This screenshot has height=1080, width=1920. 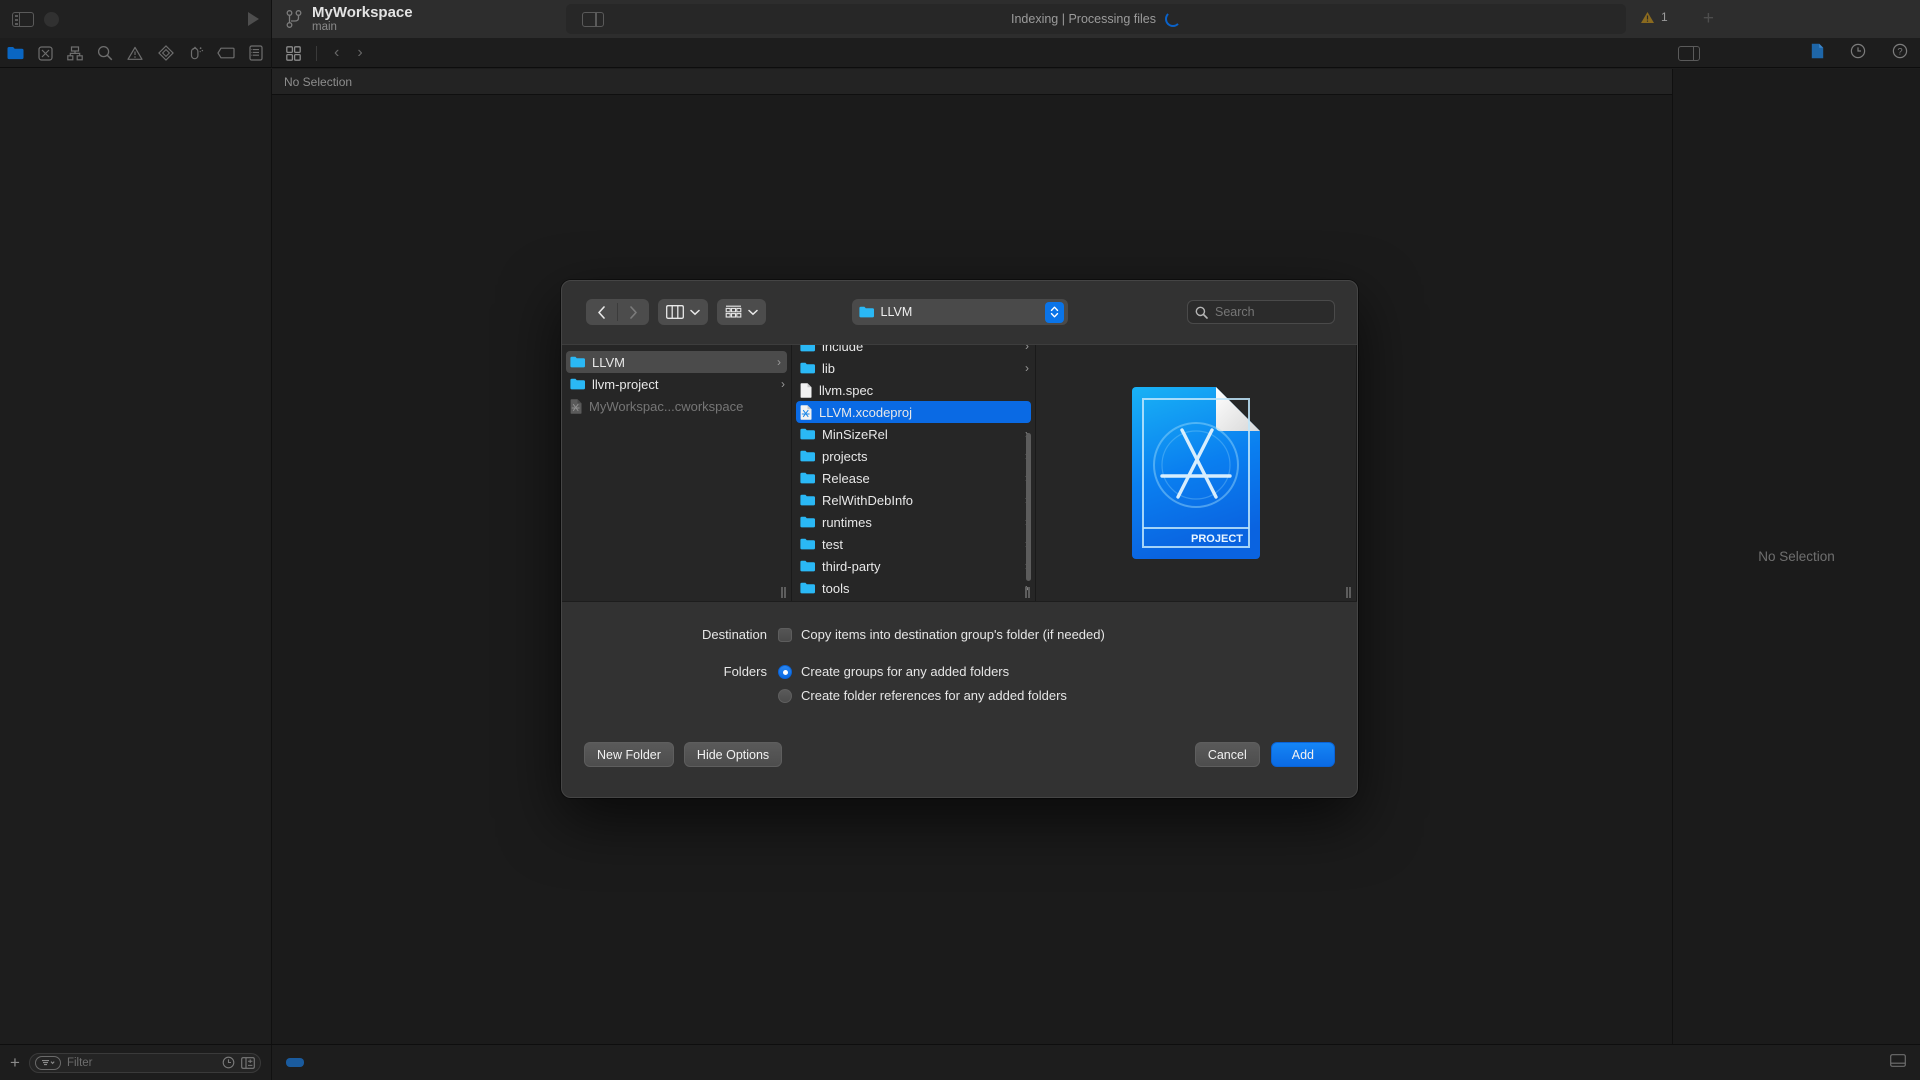 I want to click on source-control-branch-icon, so click(x=294, y=19).